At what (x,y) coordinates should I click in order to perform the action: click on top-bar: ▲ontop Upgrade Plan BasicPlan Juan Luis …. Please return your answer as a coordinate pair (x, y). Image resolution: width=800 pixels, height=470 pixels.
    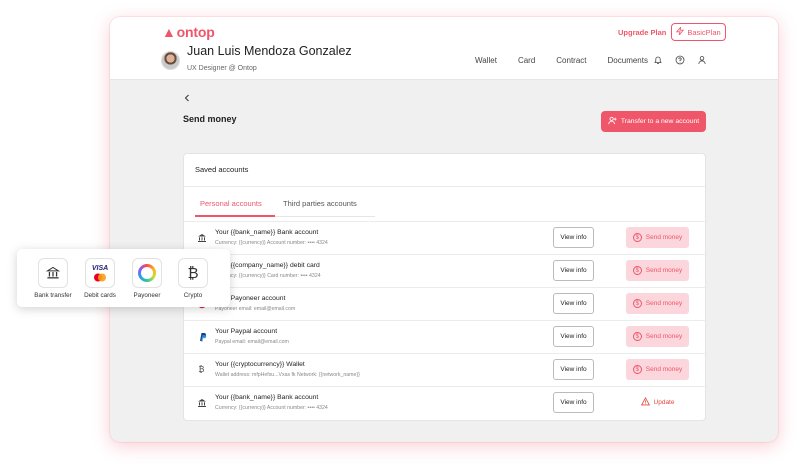
    Looking at the image, I should click on (444, 48).